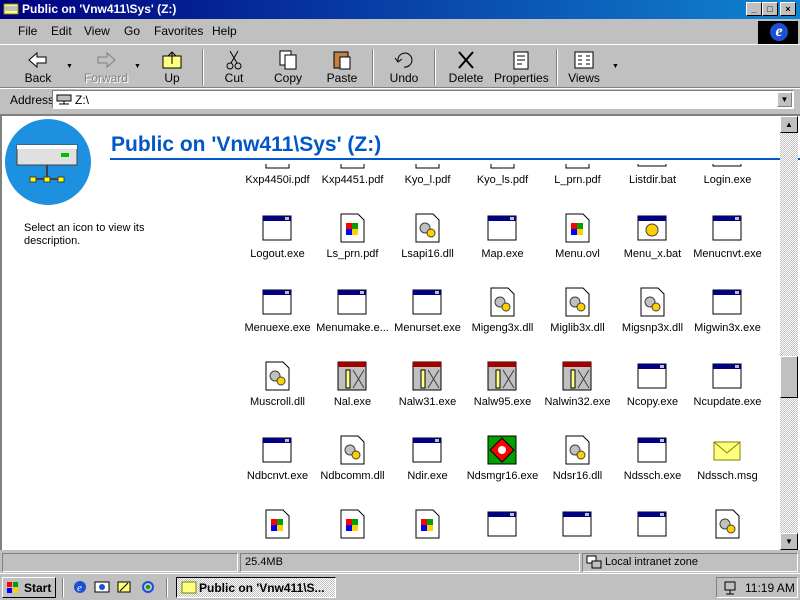 The image size is (800, 600). I want to click on file-item: Logout.exe, so click(277, 249).